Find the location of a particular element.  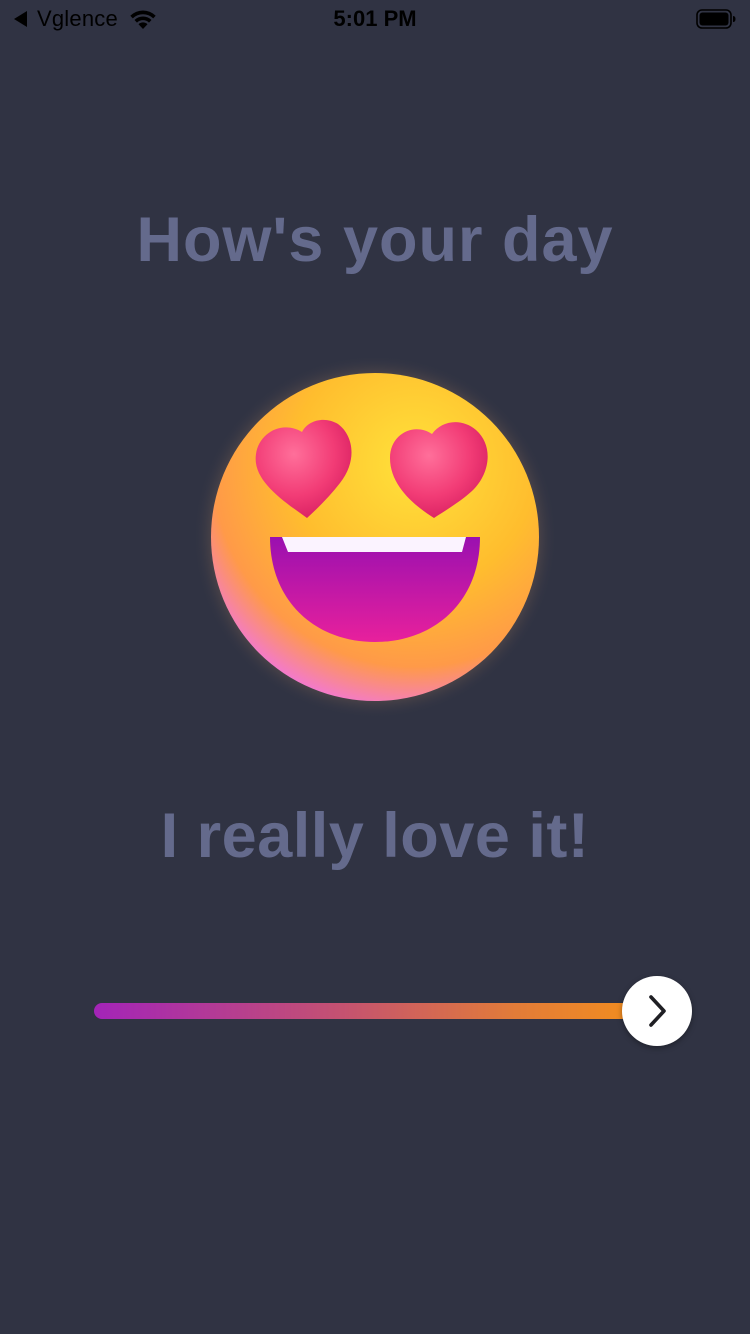

chevron-right-icon is located at coordinates (657, 1011).